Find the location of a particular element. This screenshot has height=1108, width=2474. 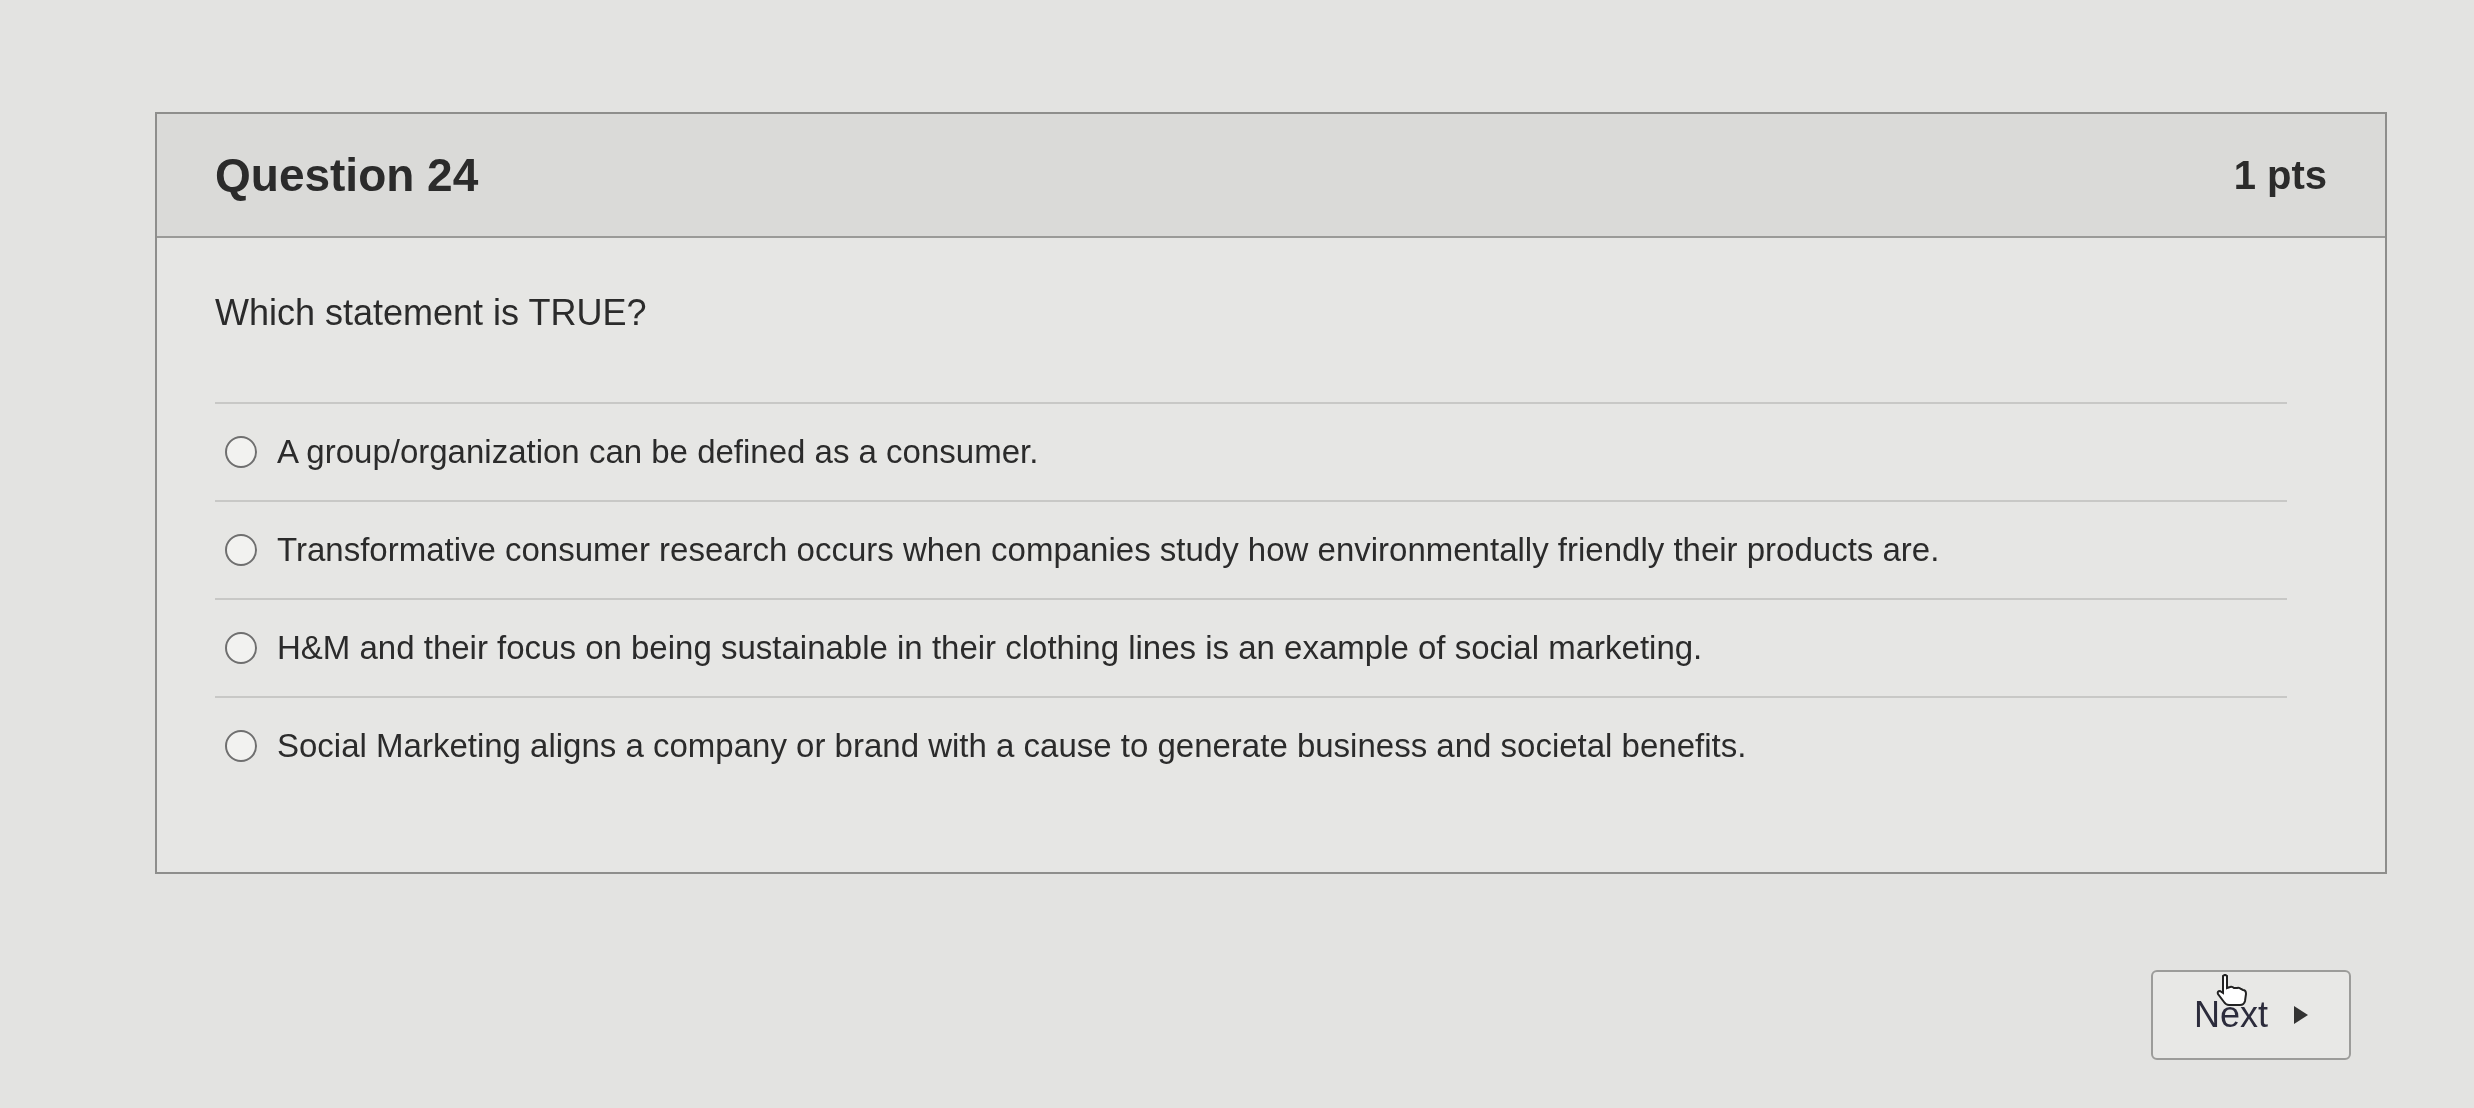

question-title: Question 24 is located at coordinates (347, 175).